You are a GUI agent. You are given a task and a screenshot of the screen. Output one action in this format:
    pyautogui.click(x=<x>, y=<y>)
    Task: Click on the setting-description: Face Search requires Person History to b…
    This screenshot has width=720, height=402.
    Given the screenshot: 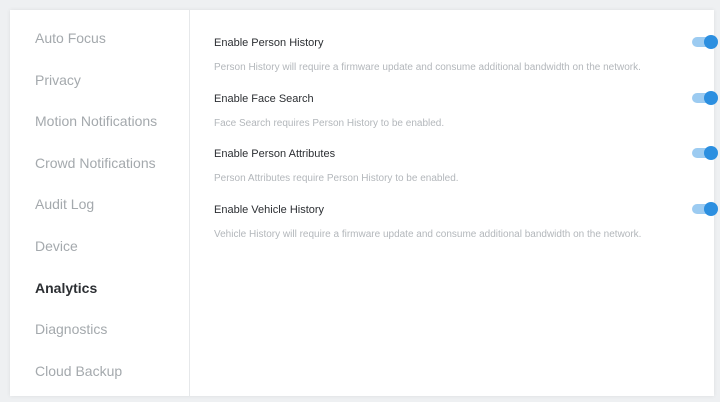 What is the action you would take?
    pyautogui.click(x=329, y=123)
    